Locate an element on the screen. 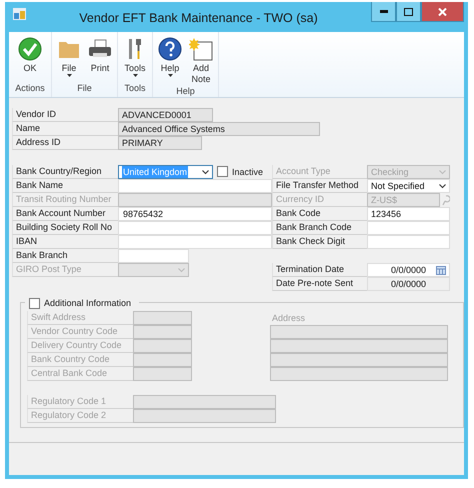 Image resolution: width=474 pixels, height=488 pixels. group-label: Help is located at coordinates (185, 91).